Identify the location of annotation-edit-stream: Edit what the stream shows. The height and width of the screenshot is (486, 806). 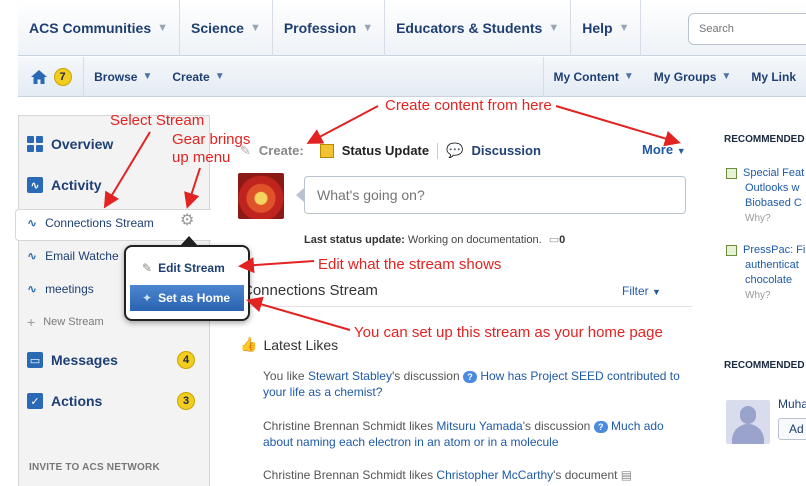
(410, 264).